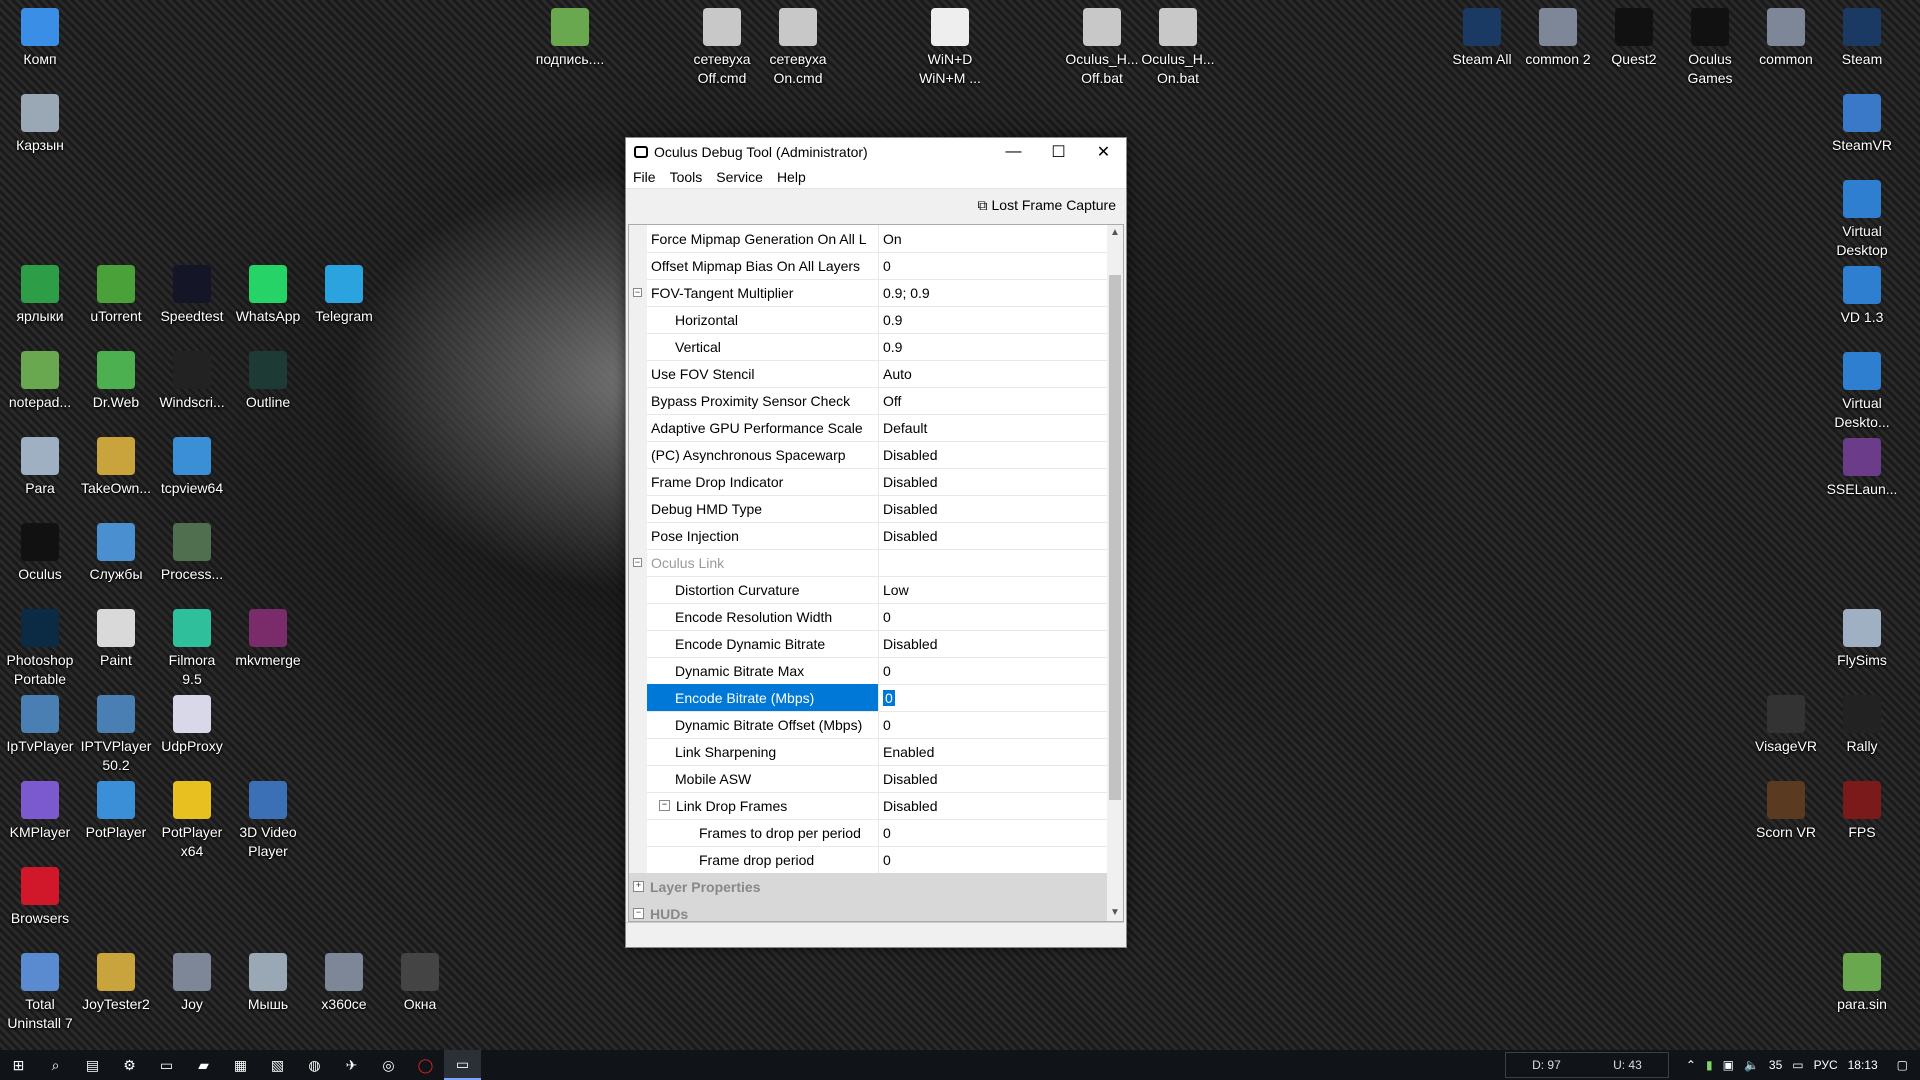 The width and height of the screenshot is (1920, 1080). I want to click on minimize-button: —, so click(1013, 152).